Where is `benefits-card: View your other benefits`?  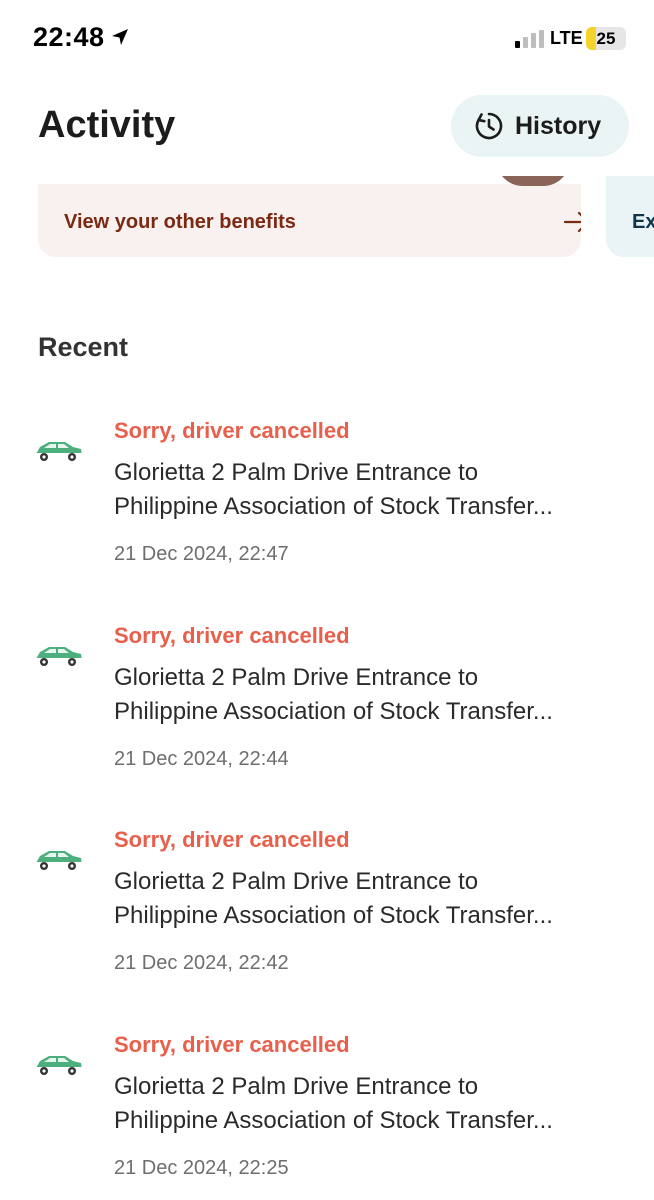 benefits-card: View your other benefits is located at coordinates (309, 216).